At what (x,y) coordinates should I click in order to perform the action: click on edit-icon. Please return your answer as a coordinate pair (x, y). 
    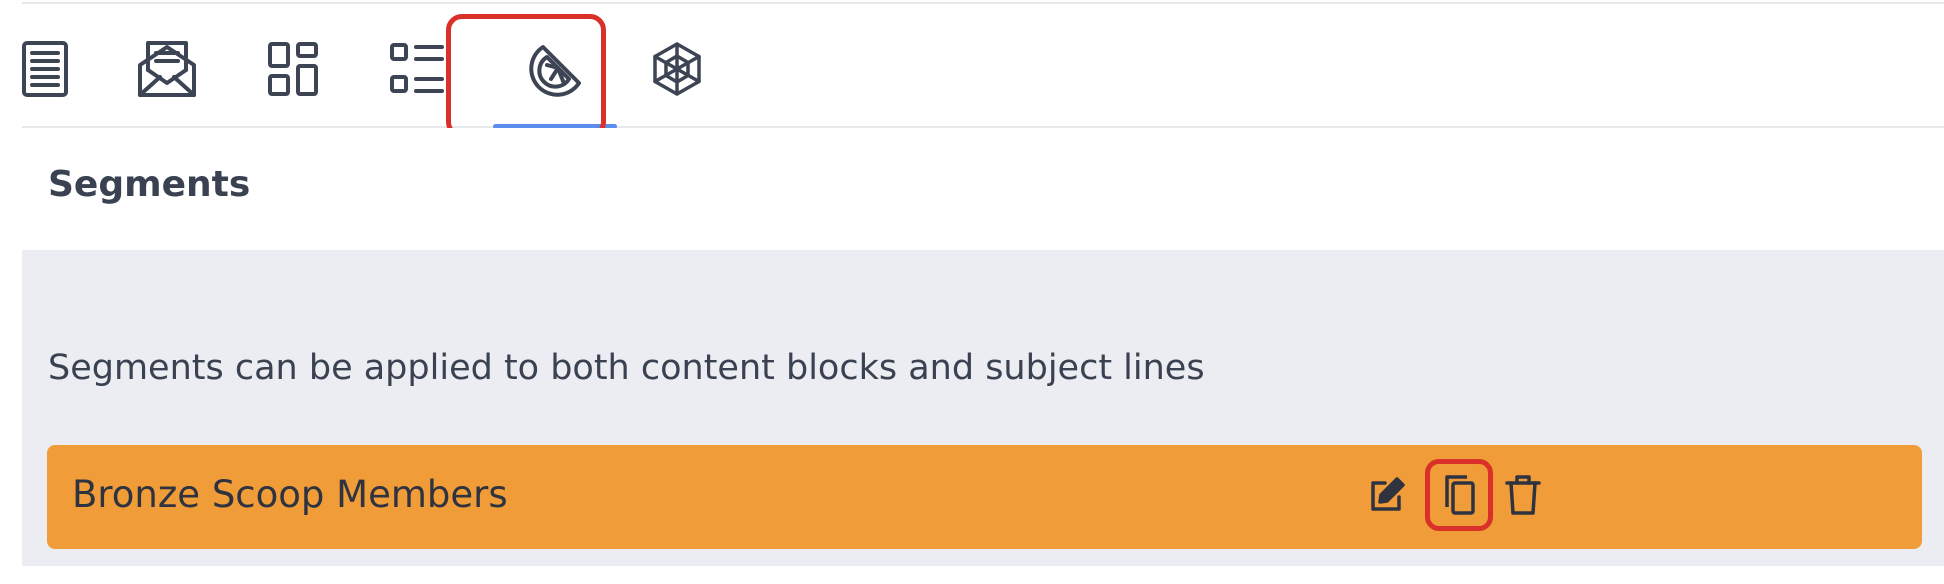
    Looking at the image, I should click on (1387, 497).